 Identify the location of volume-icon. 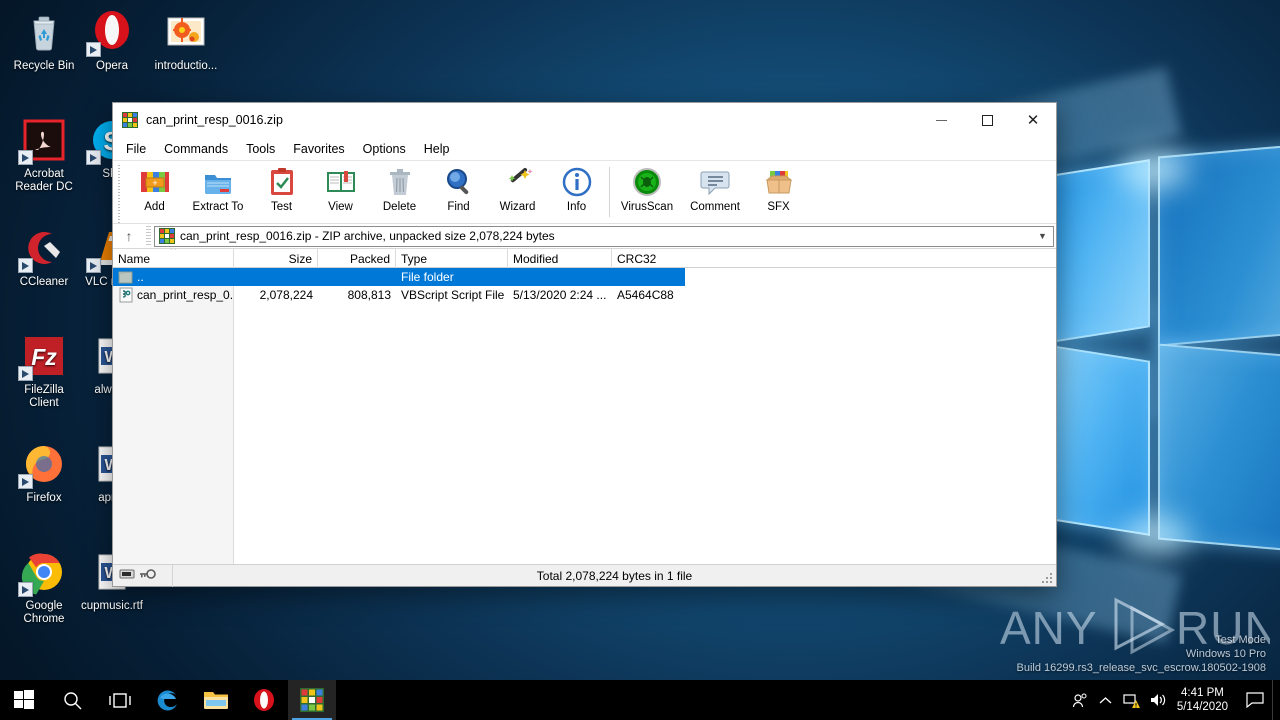
(1158, 700).